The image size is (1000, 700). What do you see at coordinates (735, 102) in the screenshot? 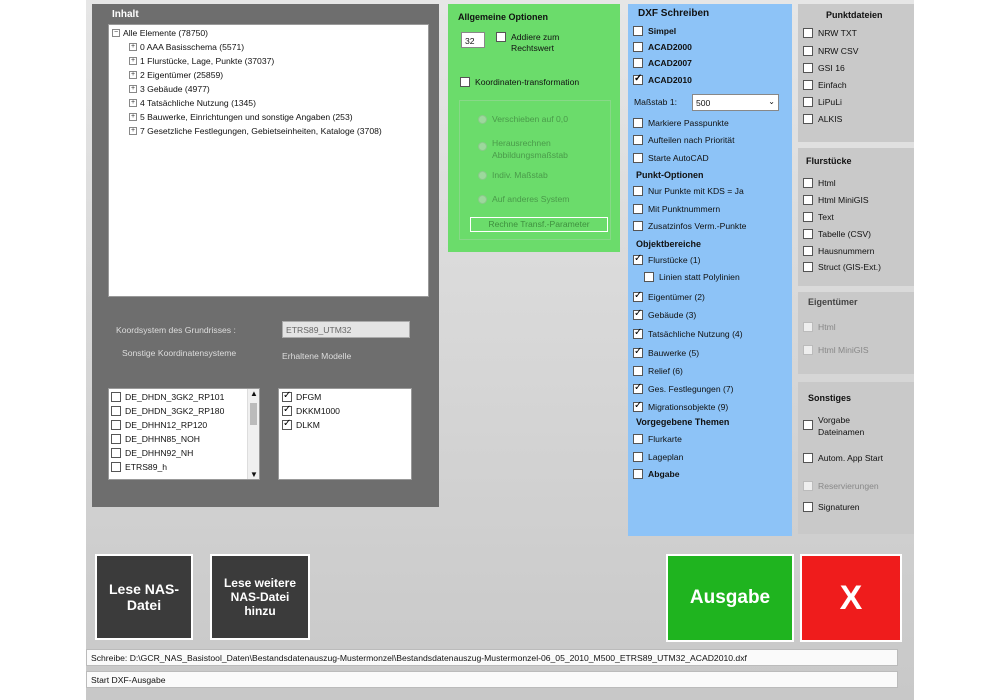
I see `massstab-select: 500 ⌄` at bounding box center [735, 102].